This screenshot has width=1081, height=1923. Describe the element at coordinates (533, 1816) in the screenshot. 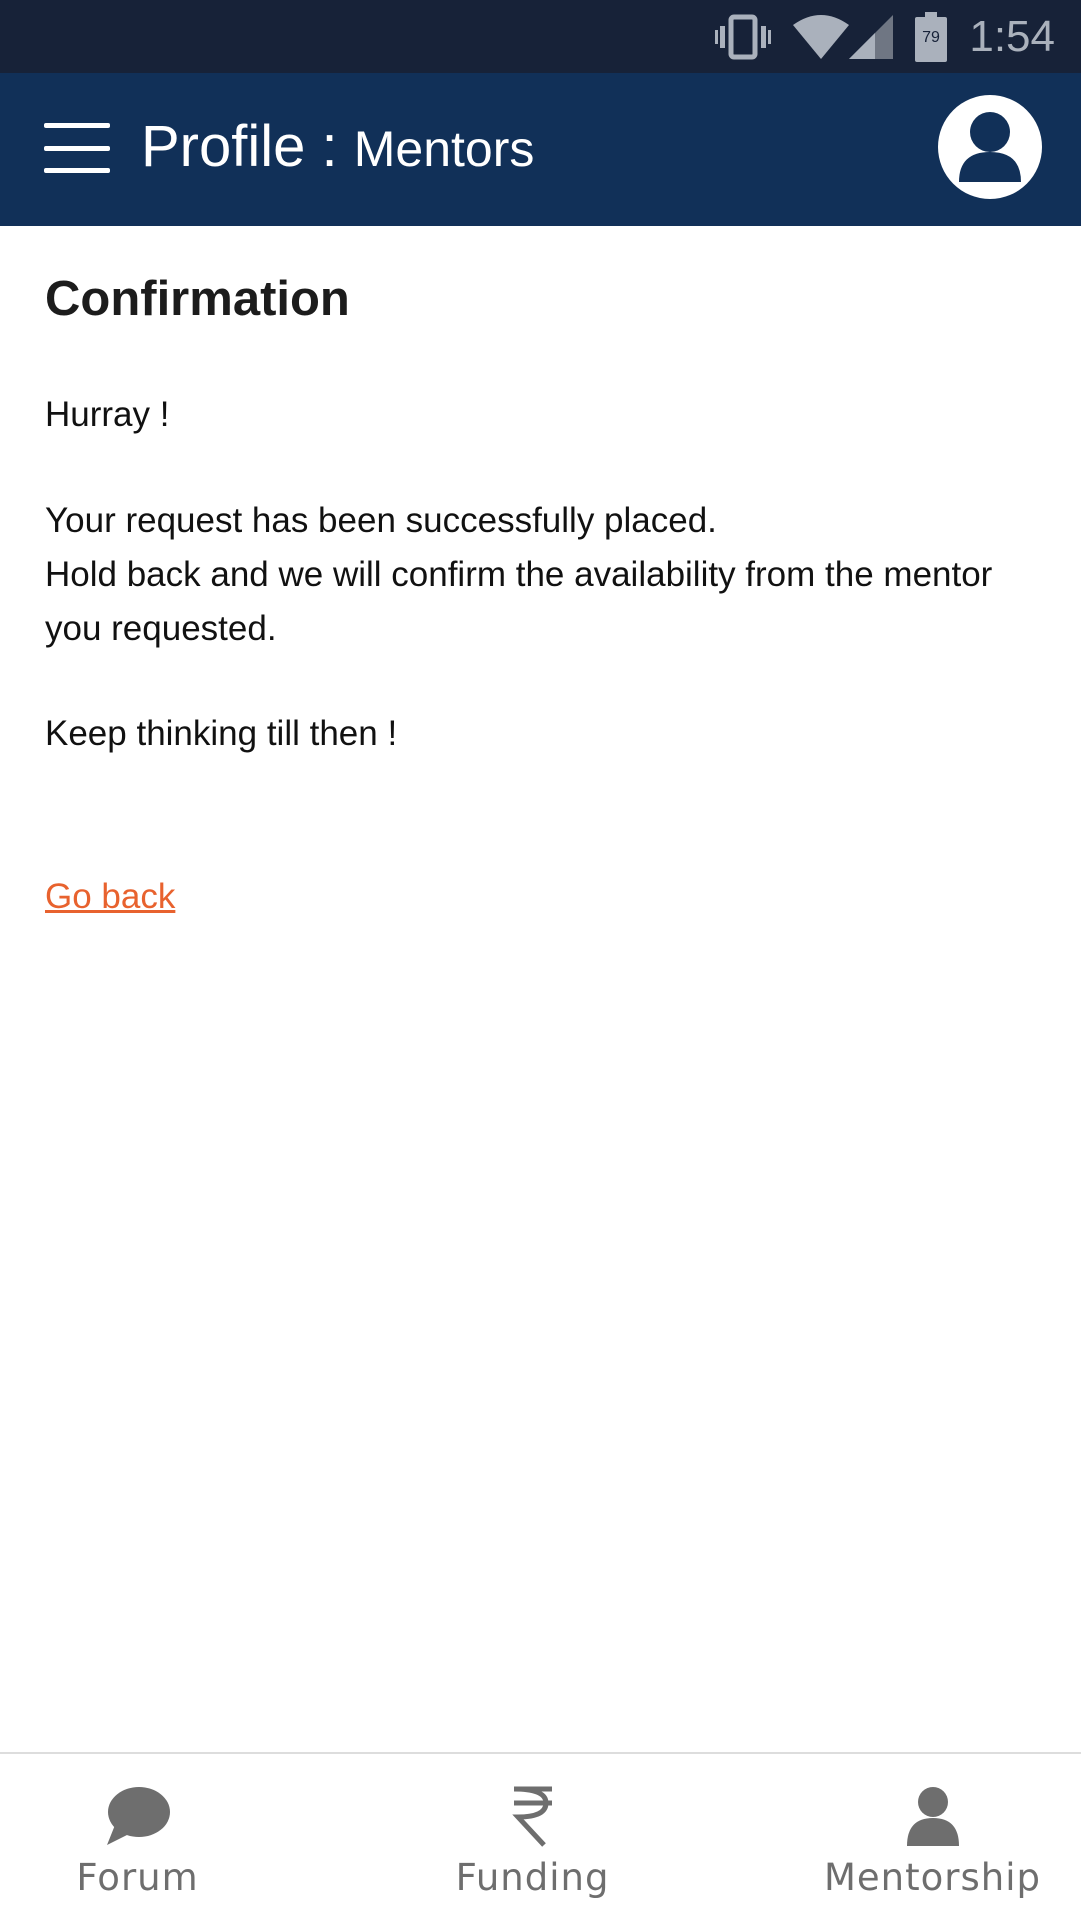

I see `rupee-icon` at that location.